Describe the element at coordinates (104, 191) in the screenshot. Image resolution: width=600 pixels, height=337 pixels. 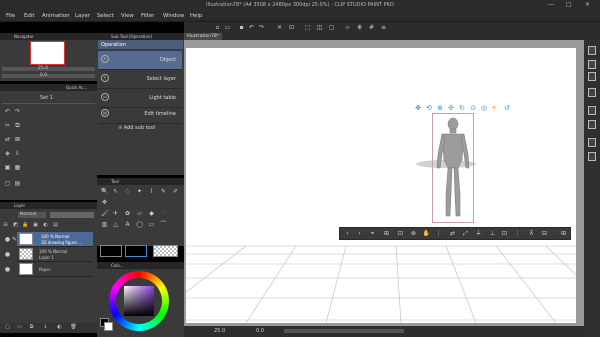
I see `zoom-tool-icon: 🔍` at that location.